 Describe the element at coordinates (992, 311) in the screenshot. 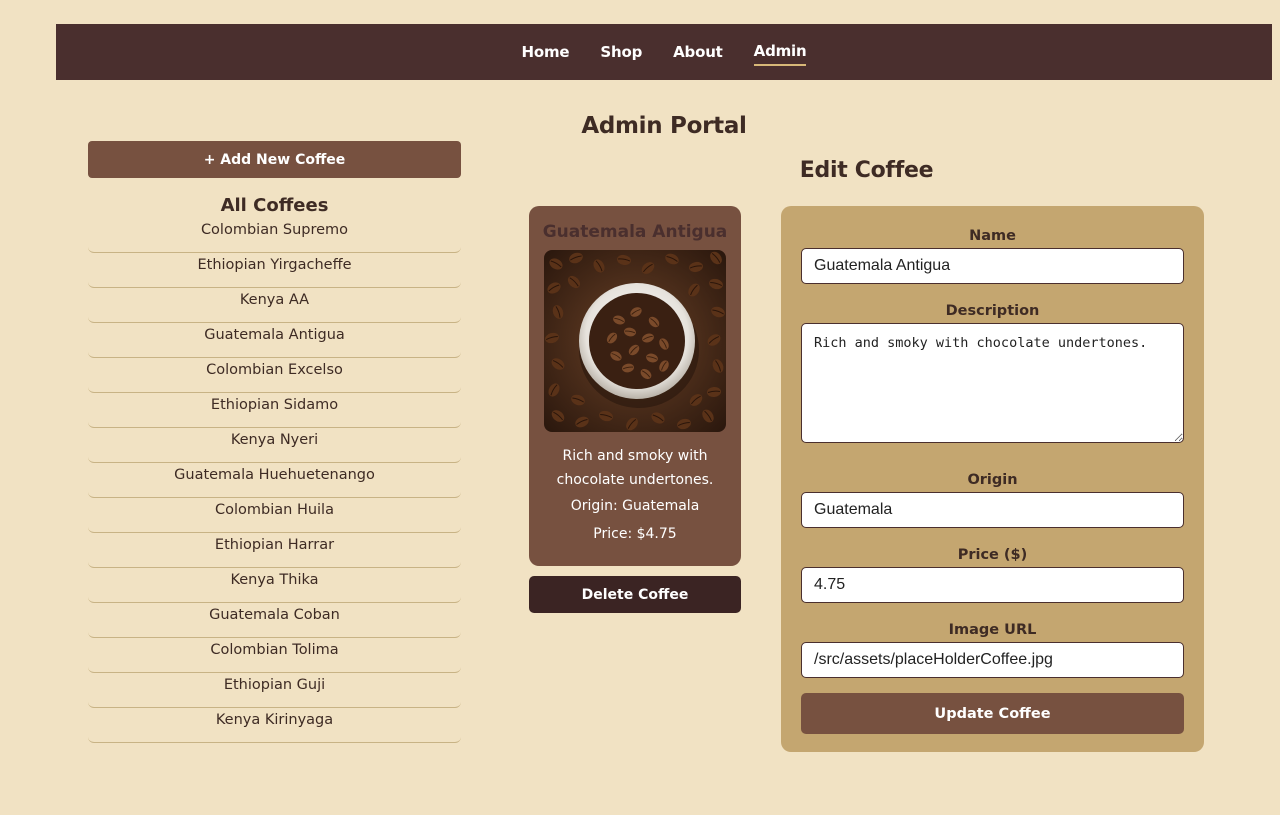

I see `description-label: Description` at that location.